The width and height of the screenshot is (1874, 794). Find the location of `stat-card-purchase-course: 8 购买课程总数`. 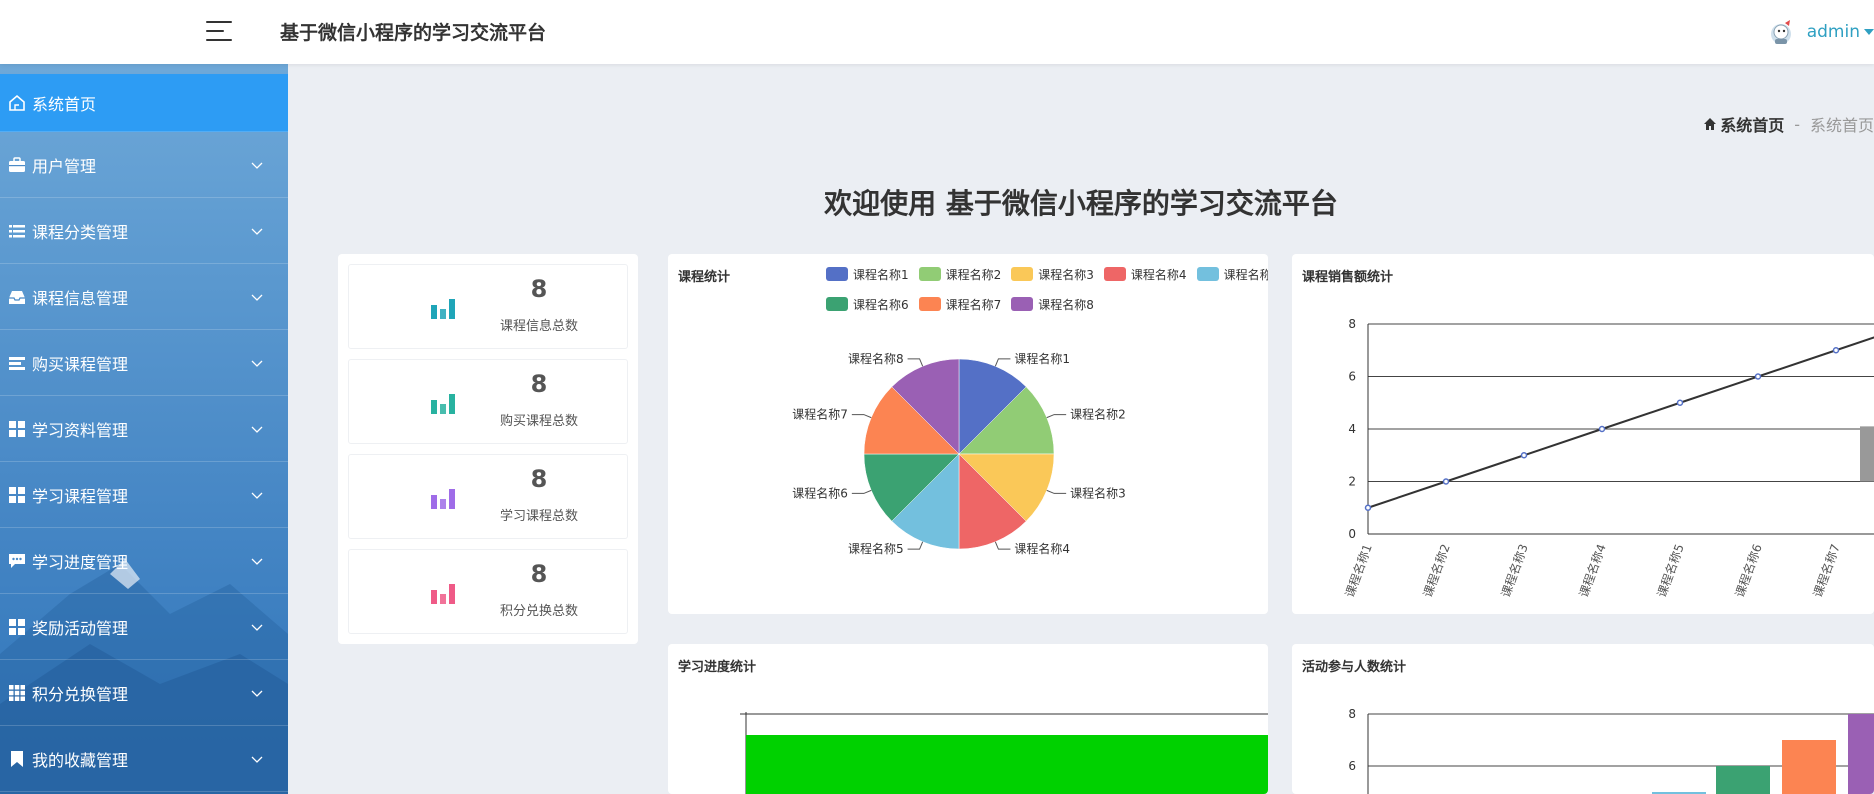

stat-card-purchase-course: 8 购买课程总数 is located at coordinates (488, 401).